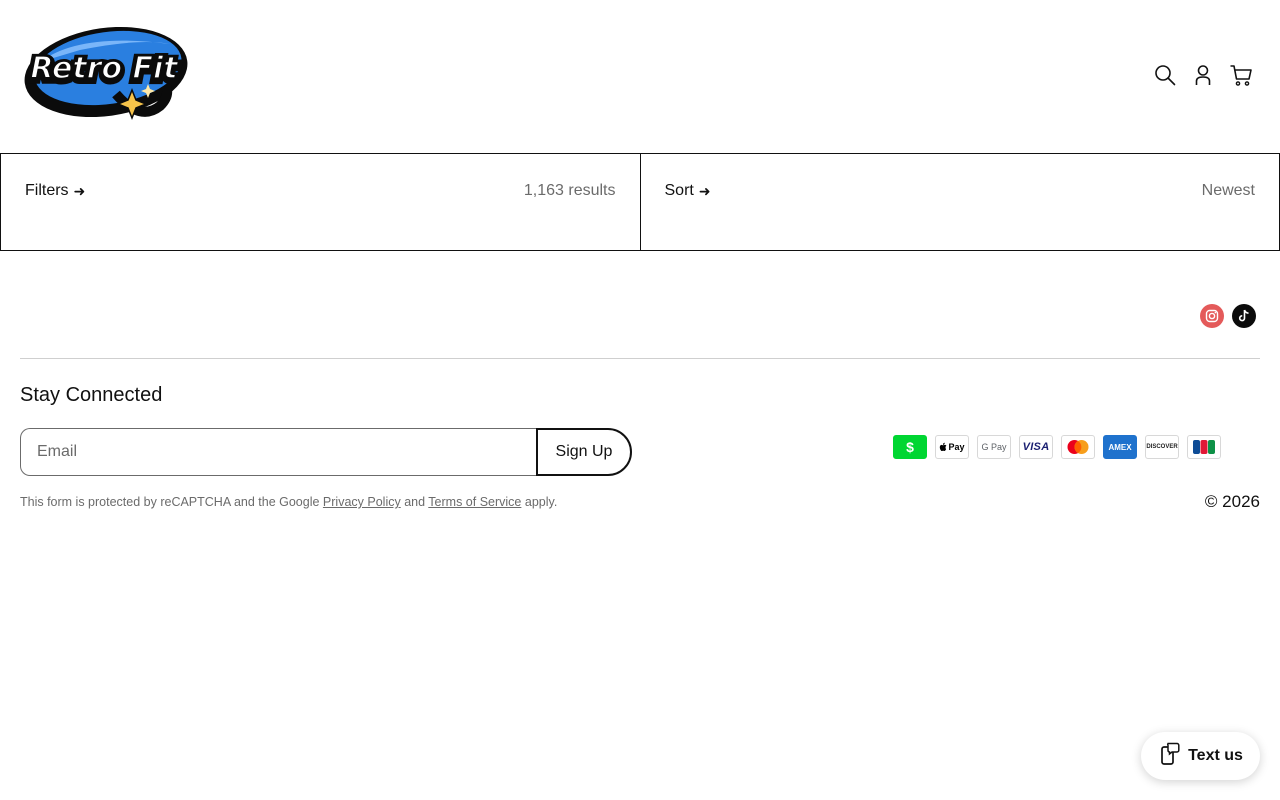  What do you see at coordinates (952, 447) in the screenshot?
I see `apple-pay-icon: Pay` at bounding box center [952, 447].